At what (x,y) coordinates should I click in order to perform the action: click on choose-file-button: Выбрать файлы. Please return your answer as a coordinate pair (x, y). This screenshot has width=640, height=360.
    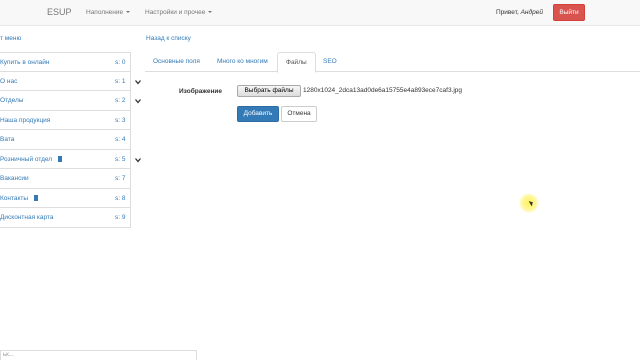
    Looking at the image, I should click on (269, 91).